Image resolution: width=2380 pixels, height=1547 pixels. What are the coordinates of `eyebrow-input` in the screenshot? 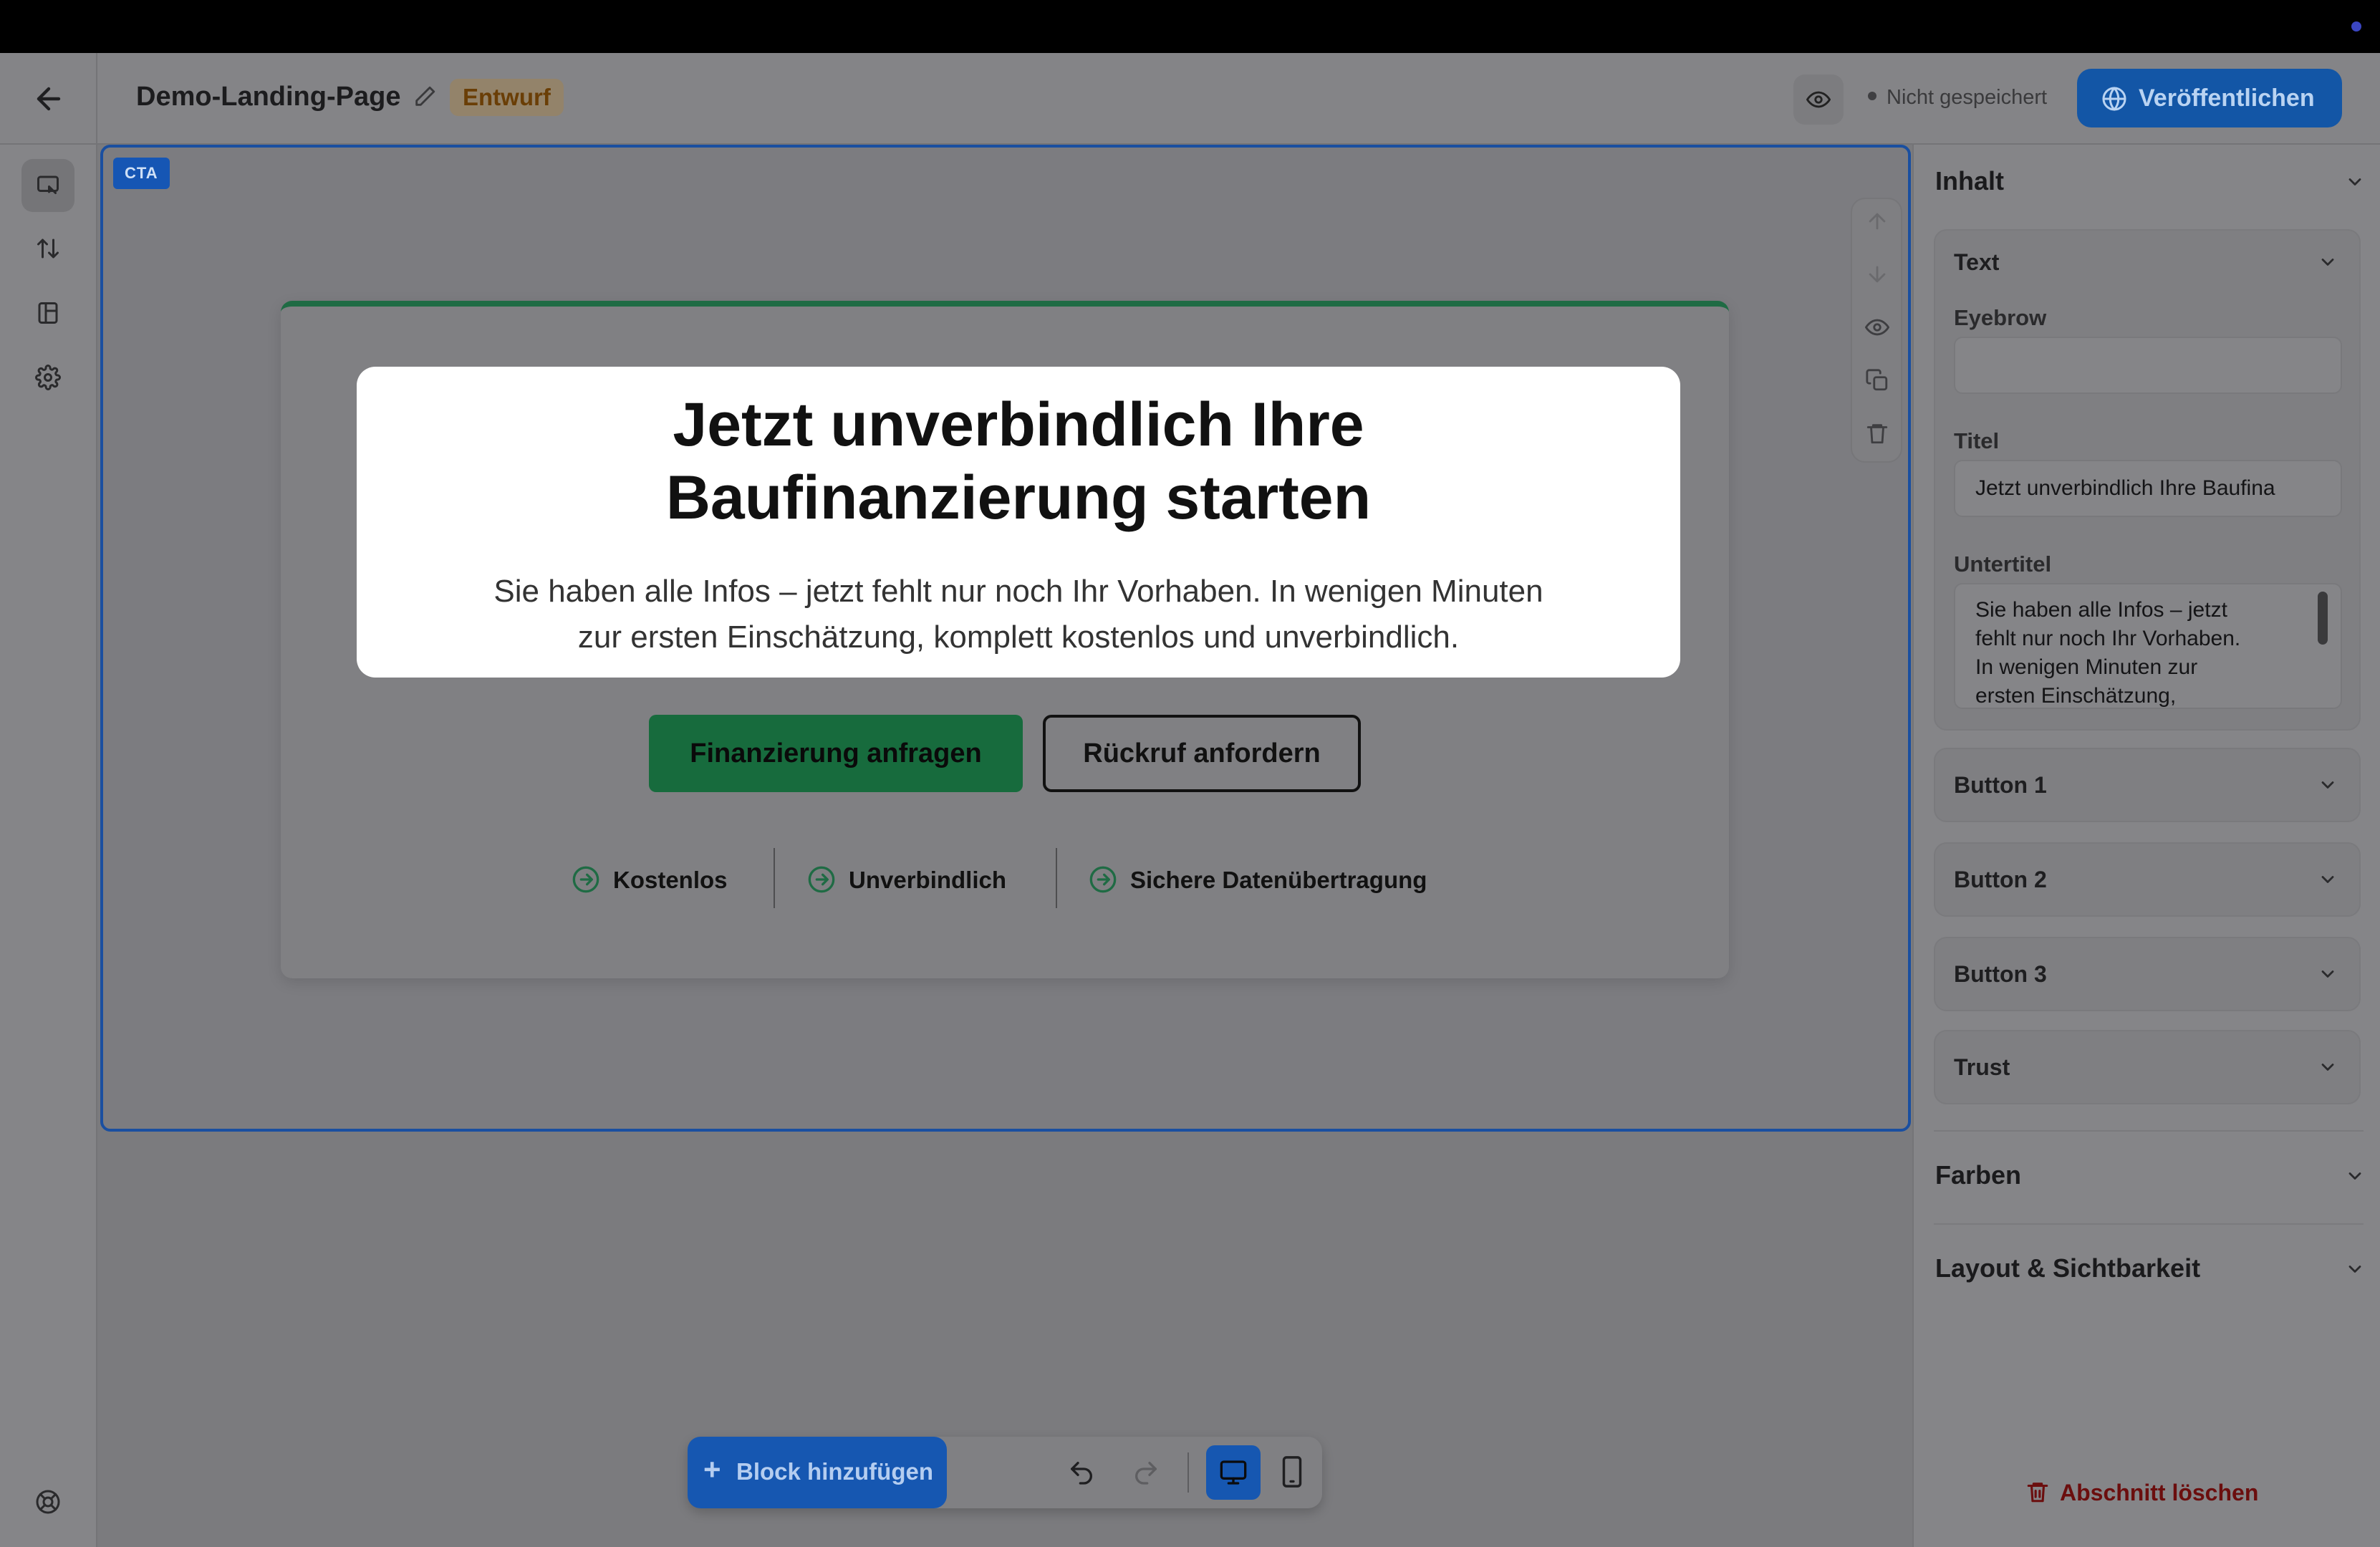 It's located at (2148, 365).